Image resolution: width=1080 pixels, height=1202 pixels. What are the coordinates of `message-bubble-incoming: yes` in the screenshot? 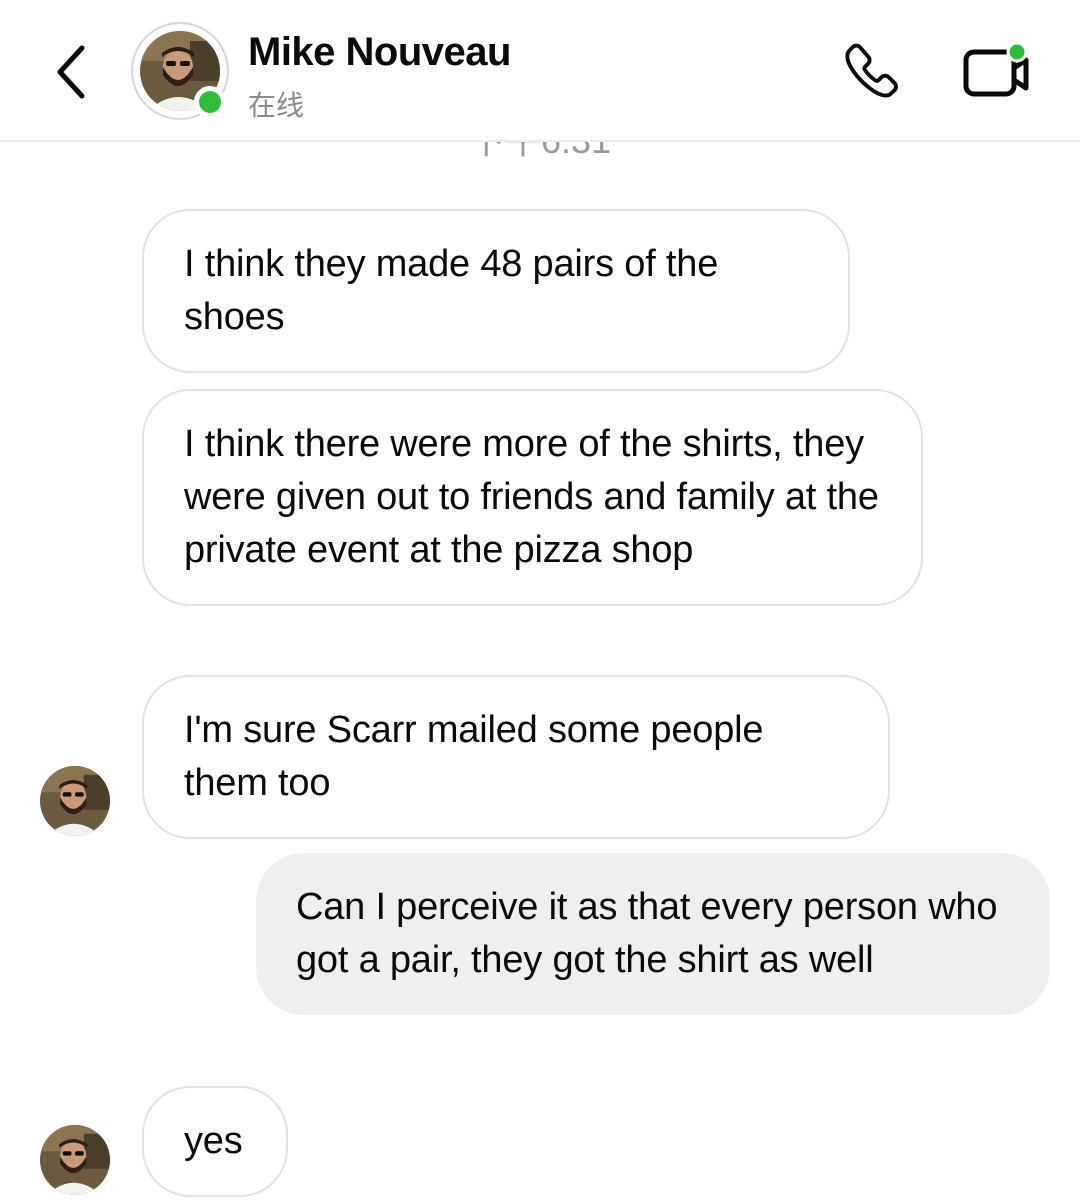 It's located at (215, 1141).